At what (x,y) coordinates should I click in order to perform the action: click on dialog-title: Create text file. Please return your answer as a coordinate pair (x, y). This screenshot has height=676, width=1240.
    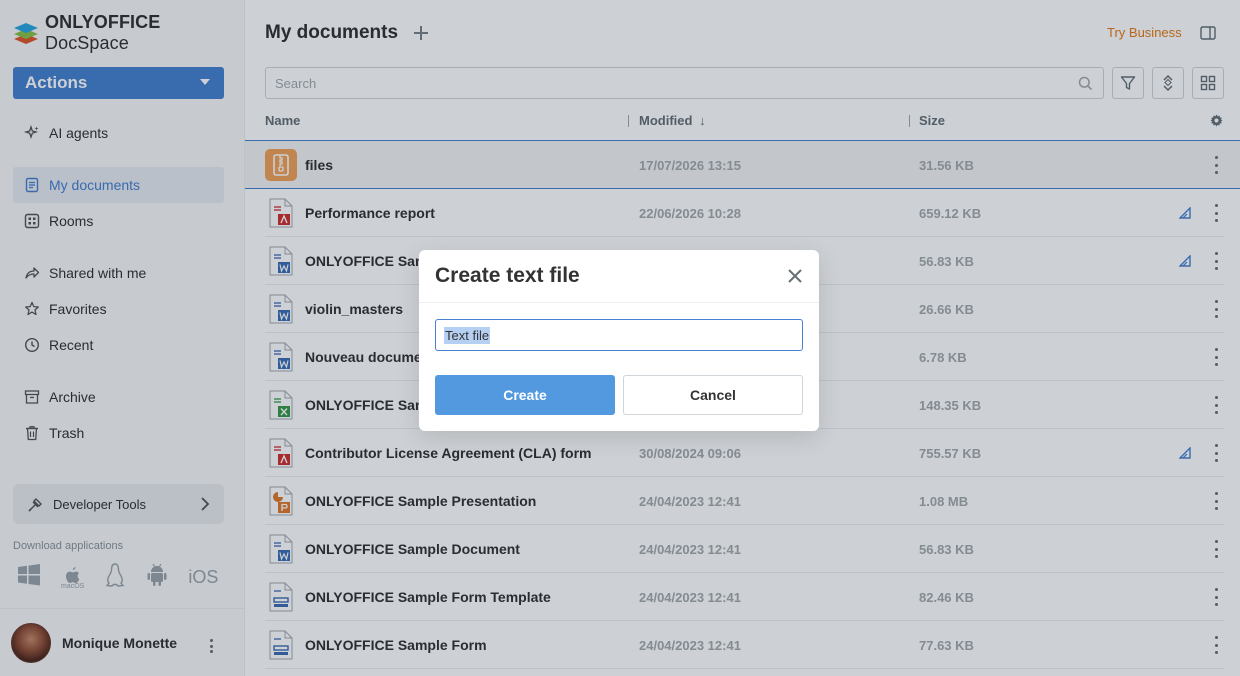
    Looking at the image, I should click on (507, 275).